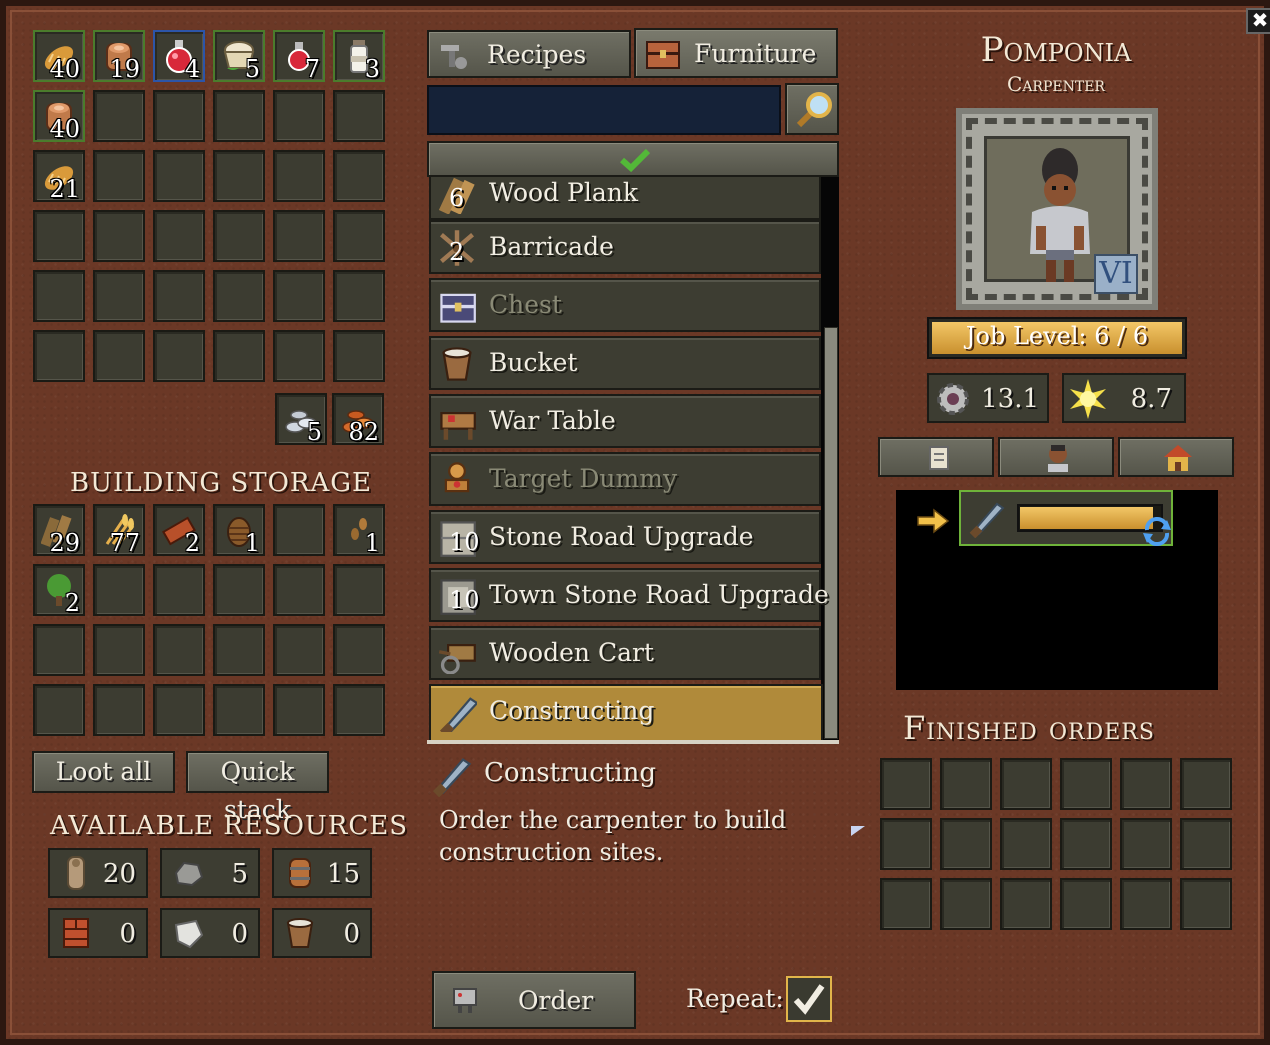 The image size is (1270, 1045). I want to click on recipe-row-wooden-cart: Wooden Cart, so click(625, 653).